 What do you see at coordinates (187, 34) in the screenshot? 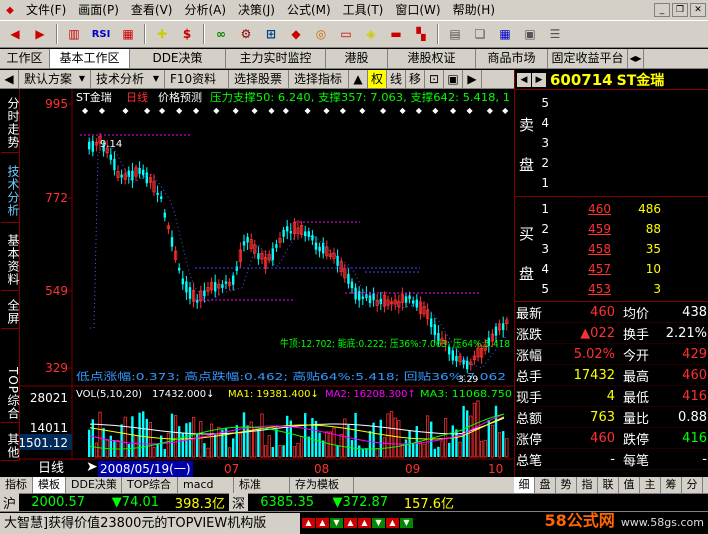
I see `dollar-icon: $` at bounding box center [187, 34].